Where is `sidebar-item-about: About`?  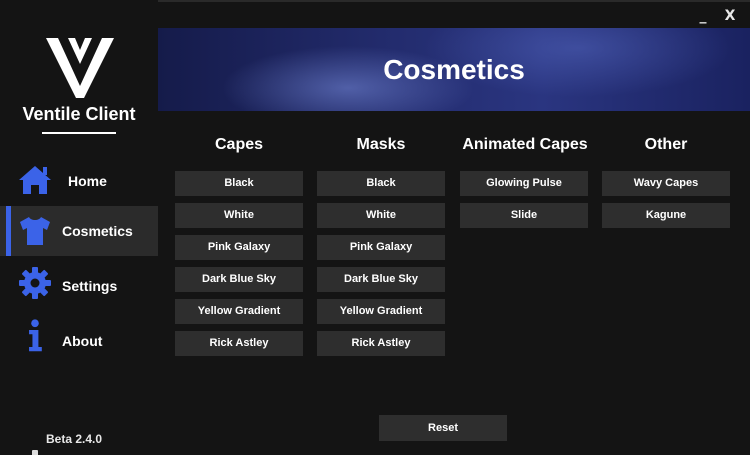
sidebar-item-about: About is located at coordinates (79, 341).